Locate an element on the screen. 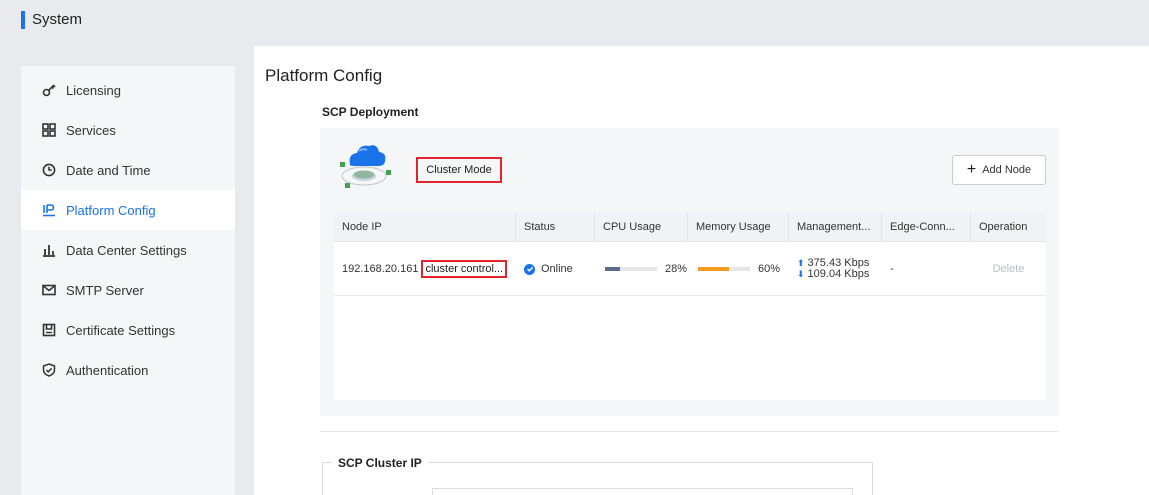 This screenshot has width=1149, height=495. page-header-title: System is located at coordinates (57, 19).